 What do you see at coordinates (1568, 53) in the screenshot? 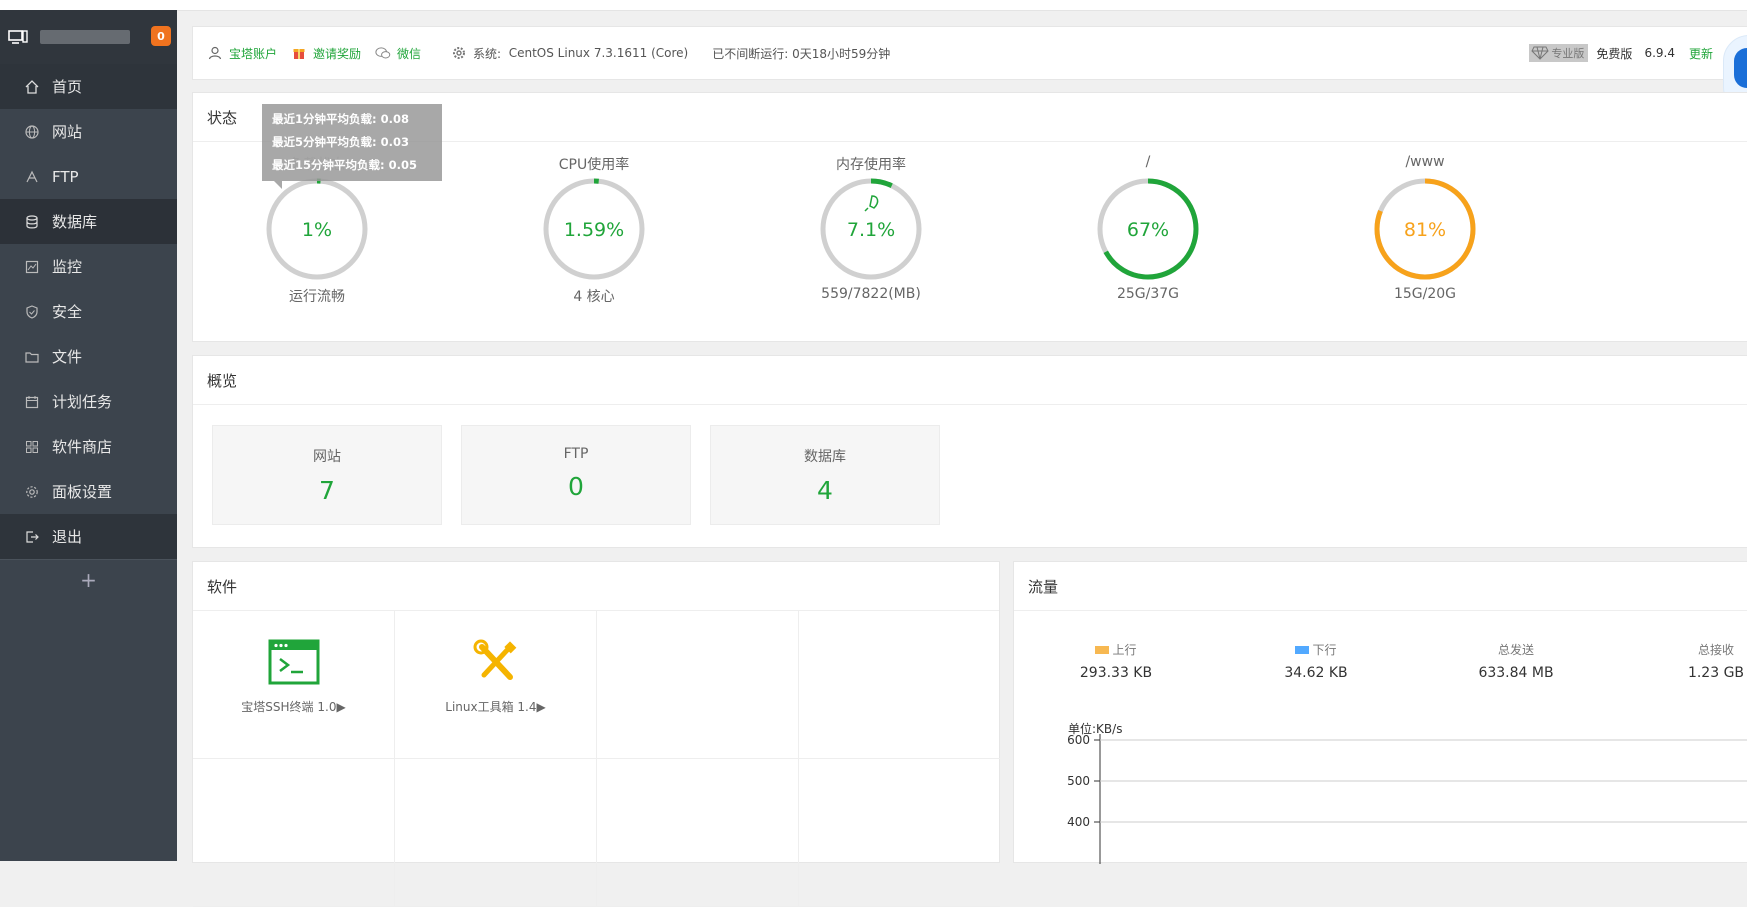
I see `pro-label: 专业版` at bounding box center [1568, 53].